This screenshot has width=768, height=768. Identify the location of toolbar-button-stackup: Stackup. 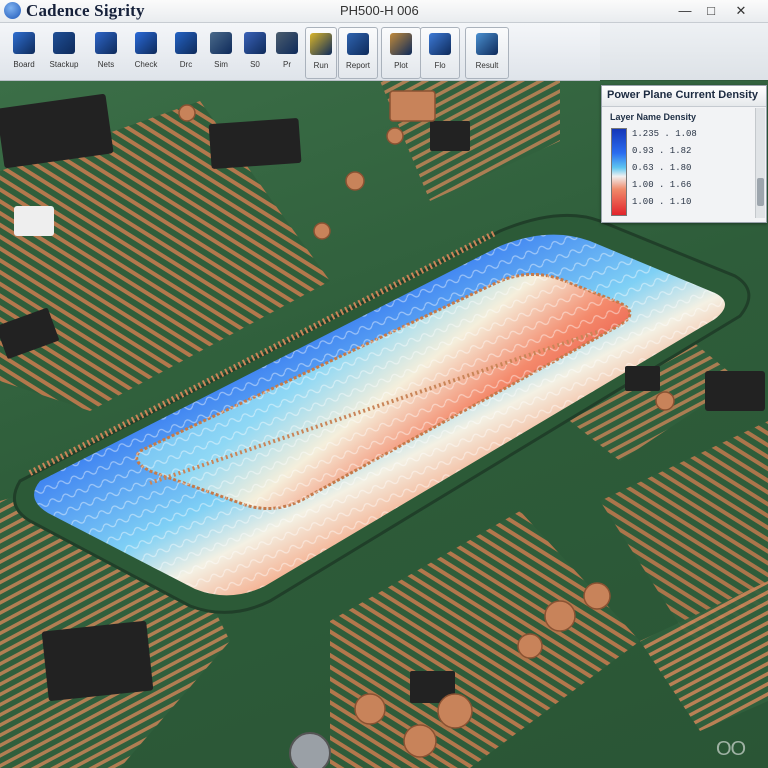
(64, 52).